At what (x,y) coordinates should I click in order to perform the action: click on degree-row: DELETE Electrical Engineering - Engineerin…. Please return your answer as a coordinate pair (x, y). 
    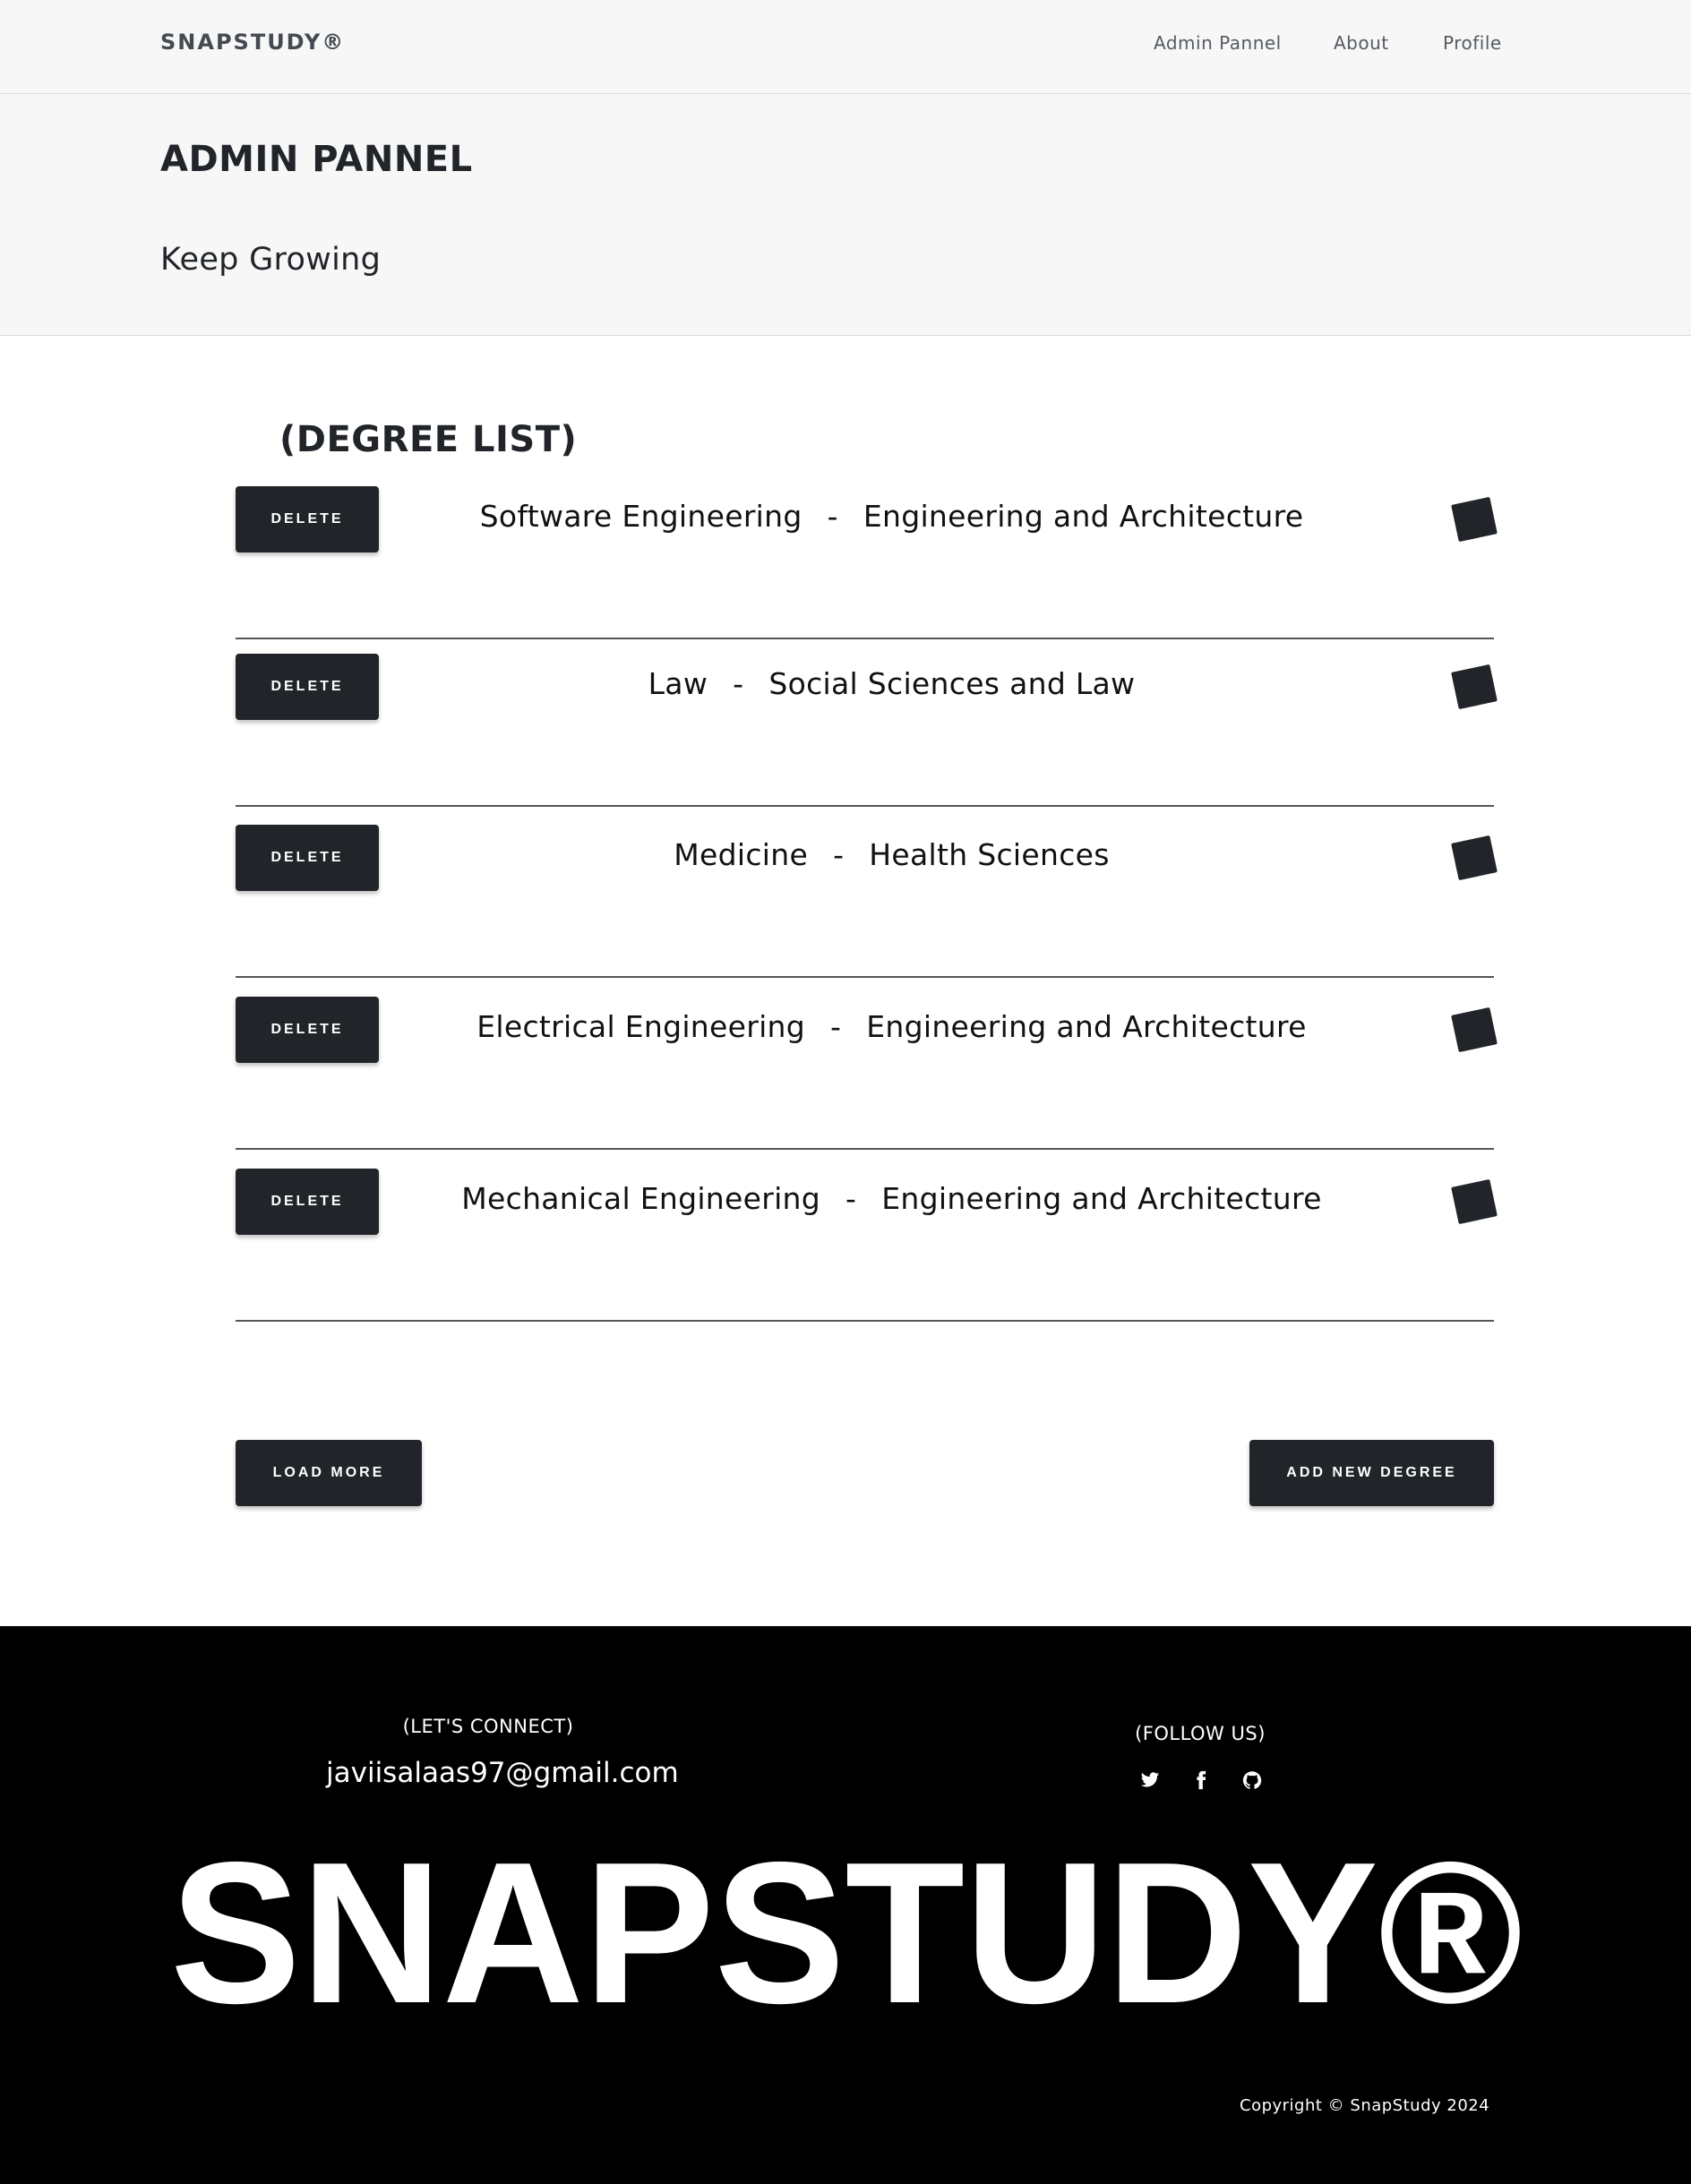
    Looking at the image, I should click on (867, 1064).